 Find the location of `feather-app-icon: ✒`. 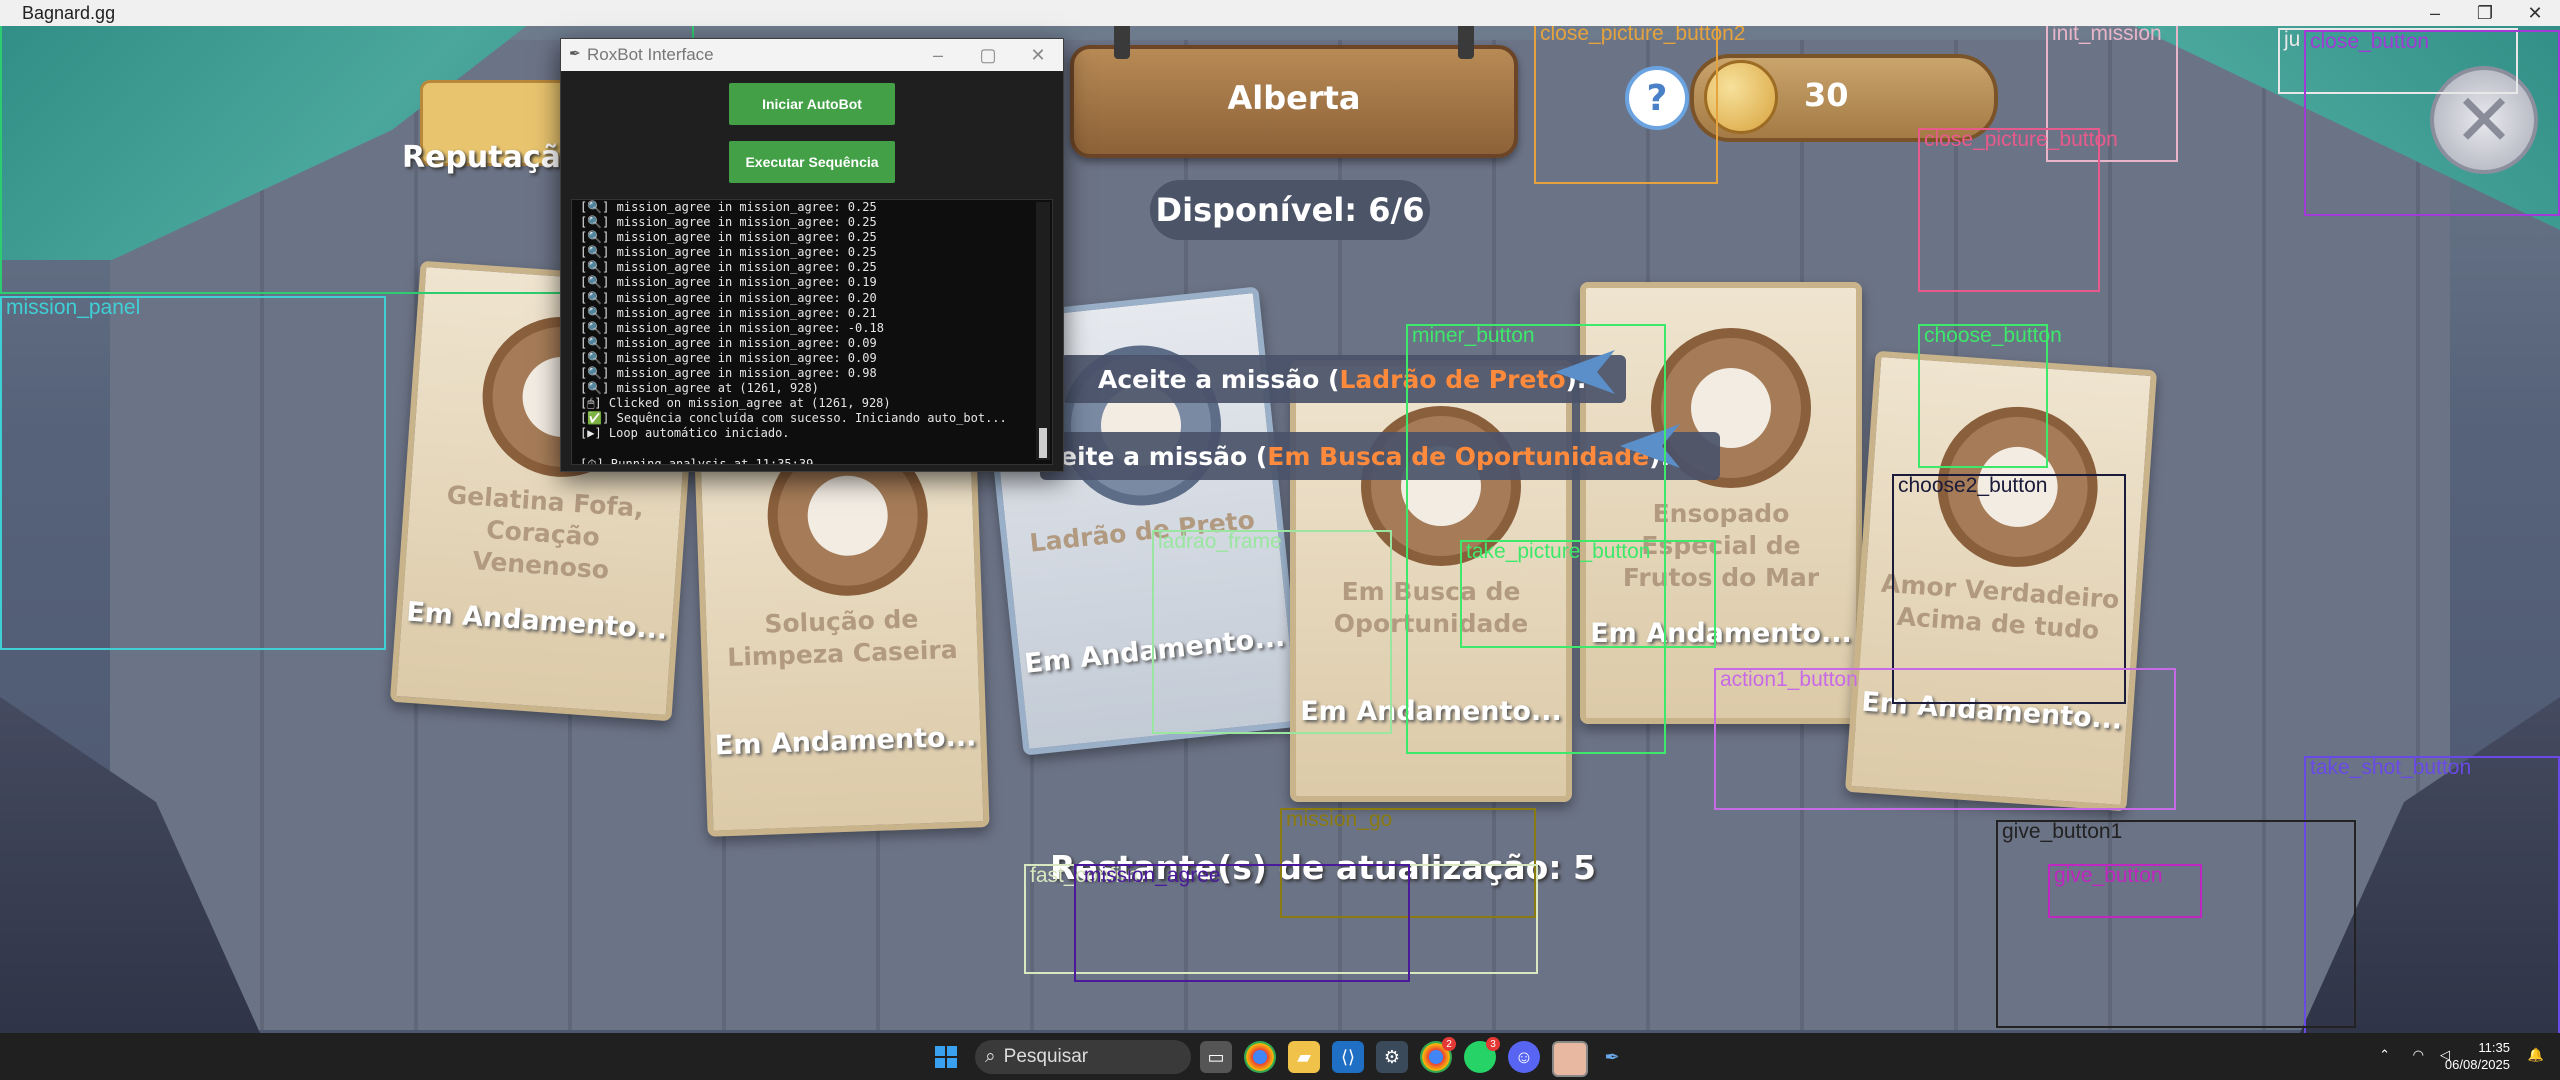

feather-app-icon: ✒ is located at coordinates (1612, 1057).